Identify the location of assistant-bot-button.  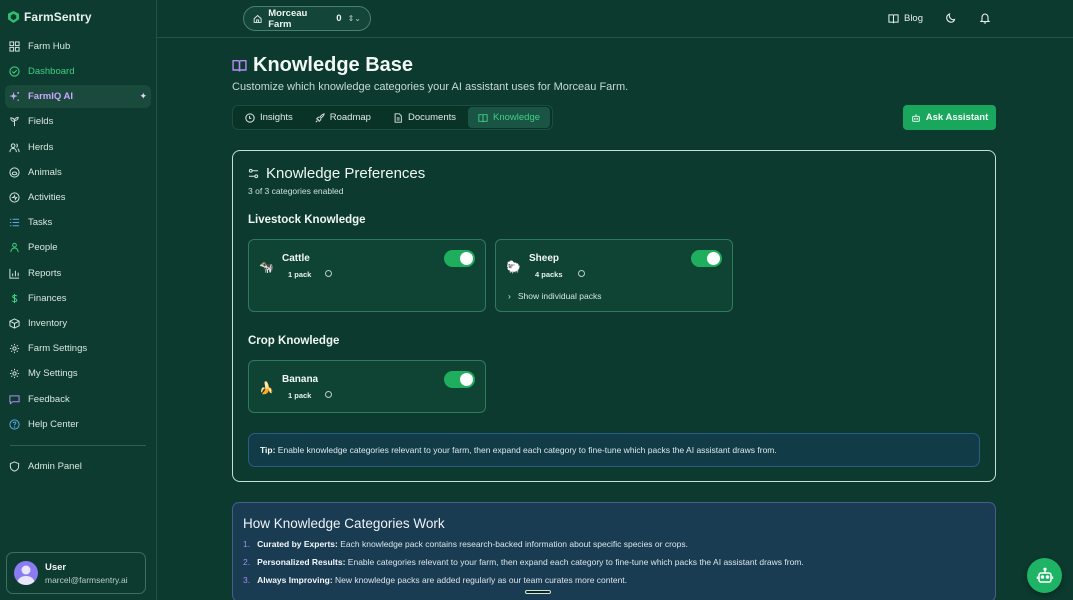
(1044, 575).